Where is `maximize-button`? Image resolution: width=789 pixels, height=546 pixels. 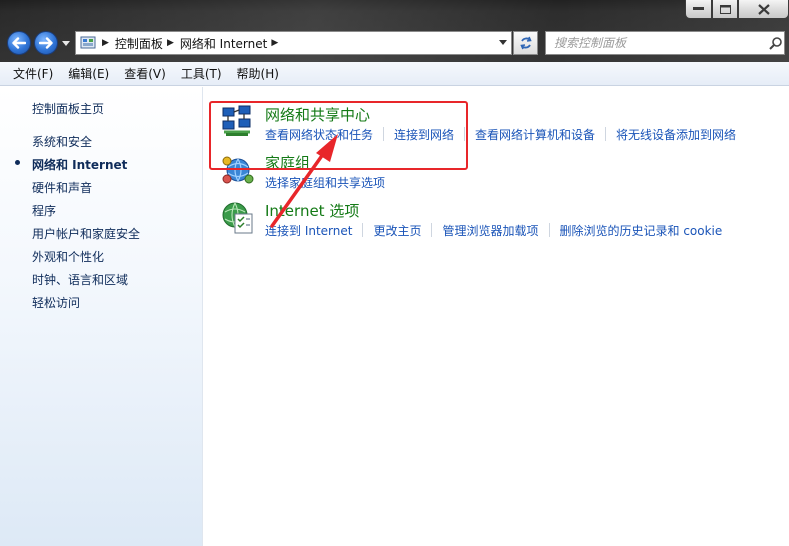 maximize-button is located at coordinates (725, 9).